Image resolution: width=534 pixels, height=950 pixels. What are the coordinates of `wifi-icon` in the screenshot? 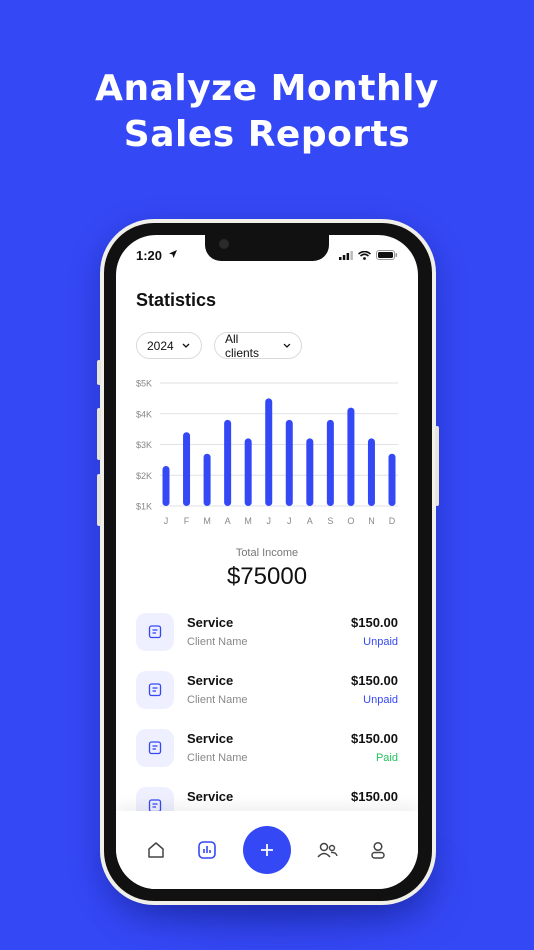 It's located at (364, 255).